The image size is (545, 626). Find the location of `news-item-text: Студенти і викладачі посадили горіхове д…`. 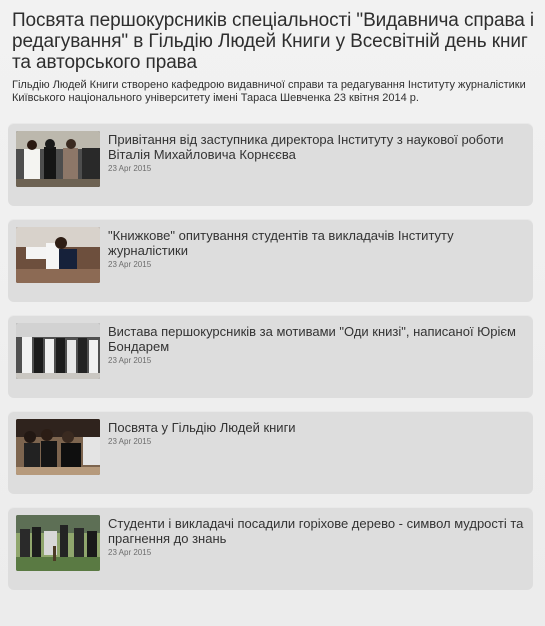

news-item-text: Студенти і викладачі посадили горіхове д… is located at coordinates (316, 536).